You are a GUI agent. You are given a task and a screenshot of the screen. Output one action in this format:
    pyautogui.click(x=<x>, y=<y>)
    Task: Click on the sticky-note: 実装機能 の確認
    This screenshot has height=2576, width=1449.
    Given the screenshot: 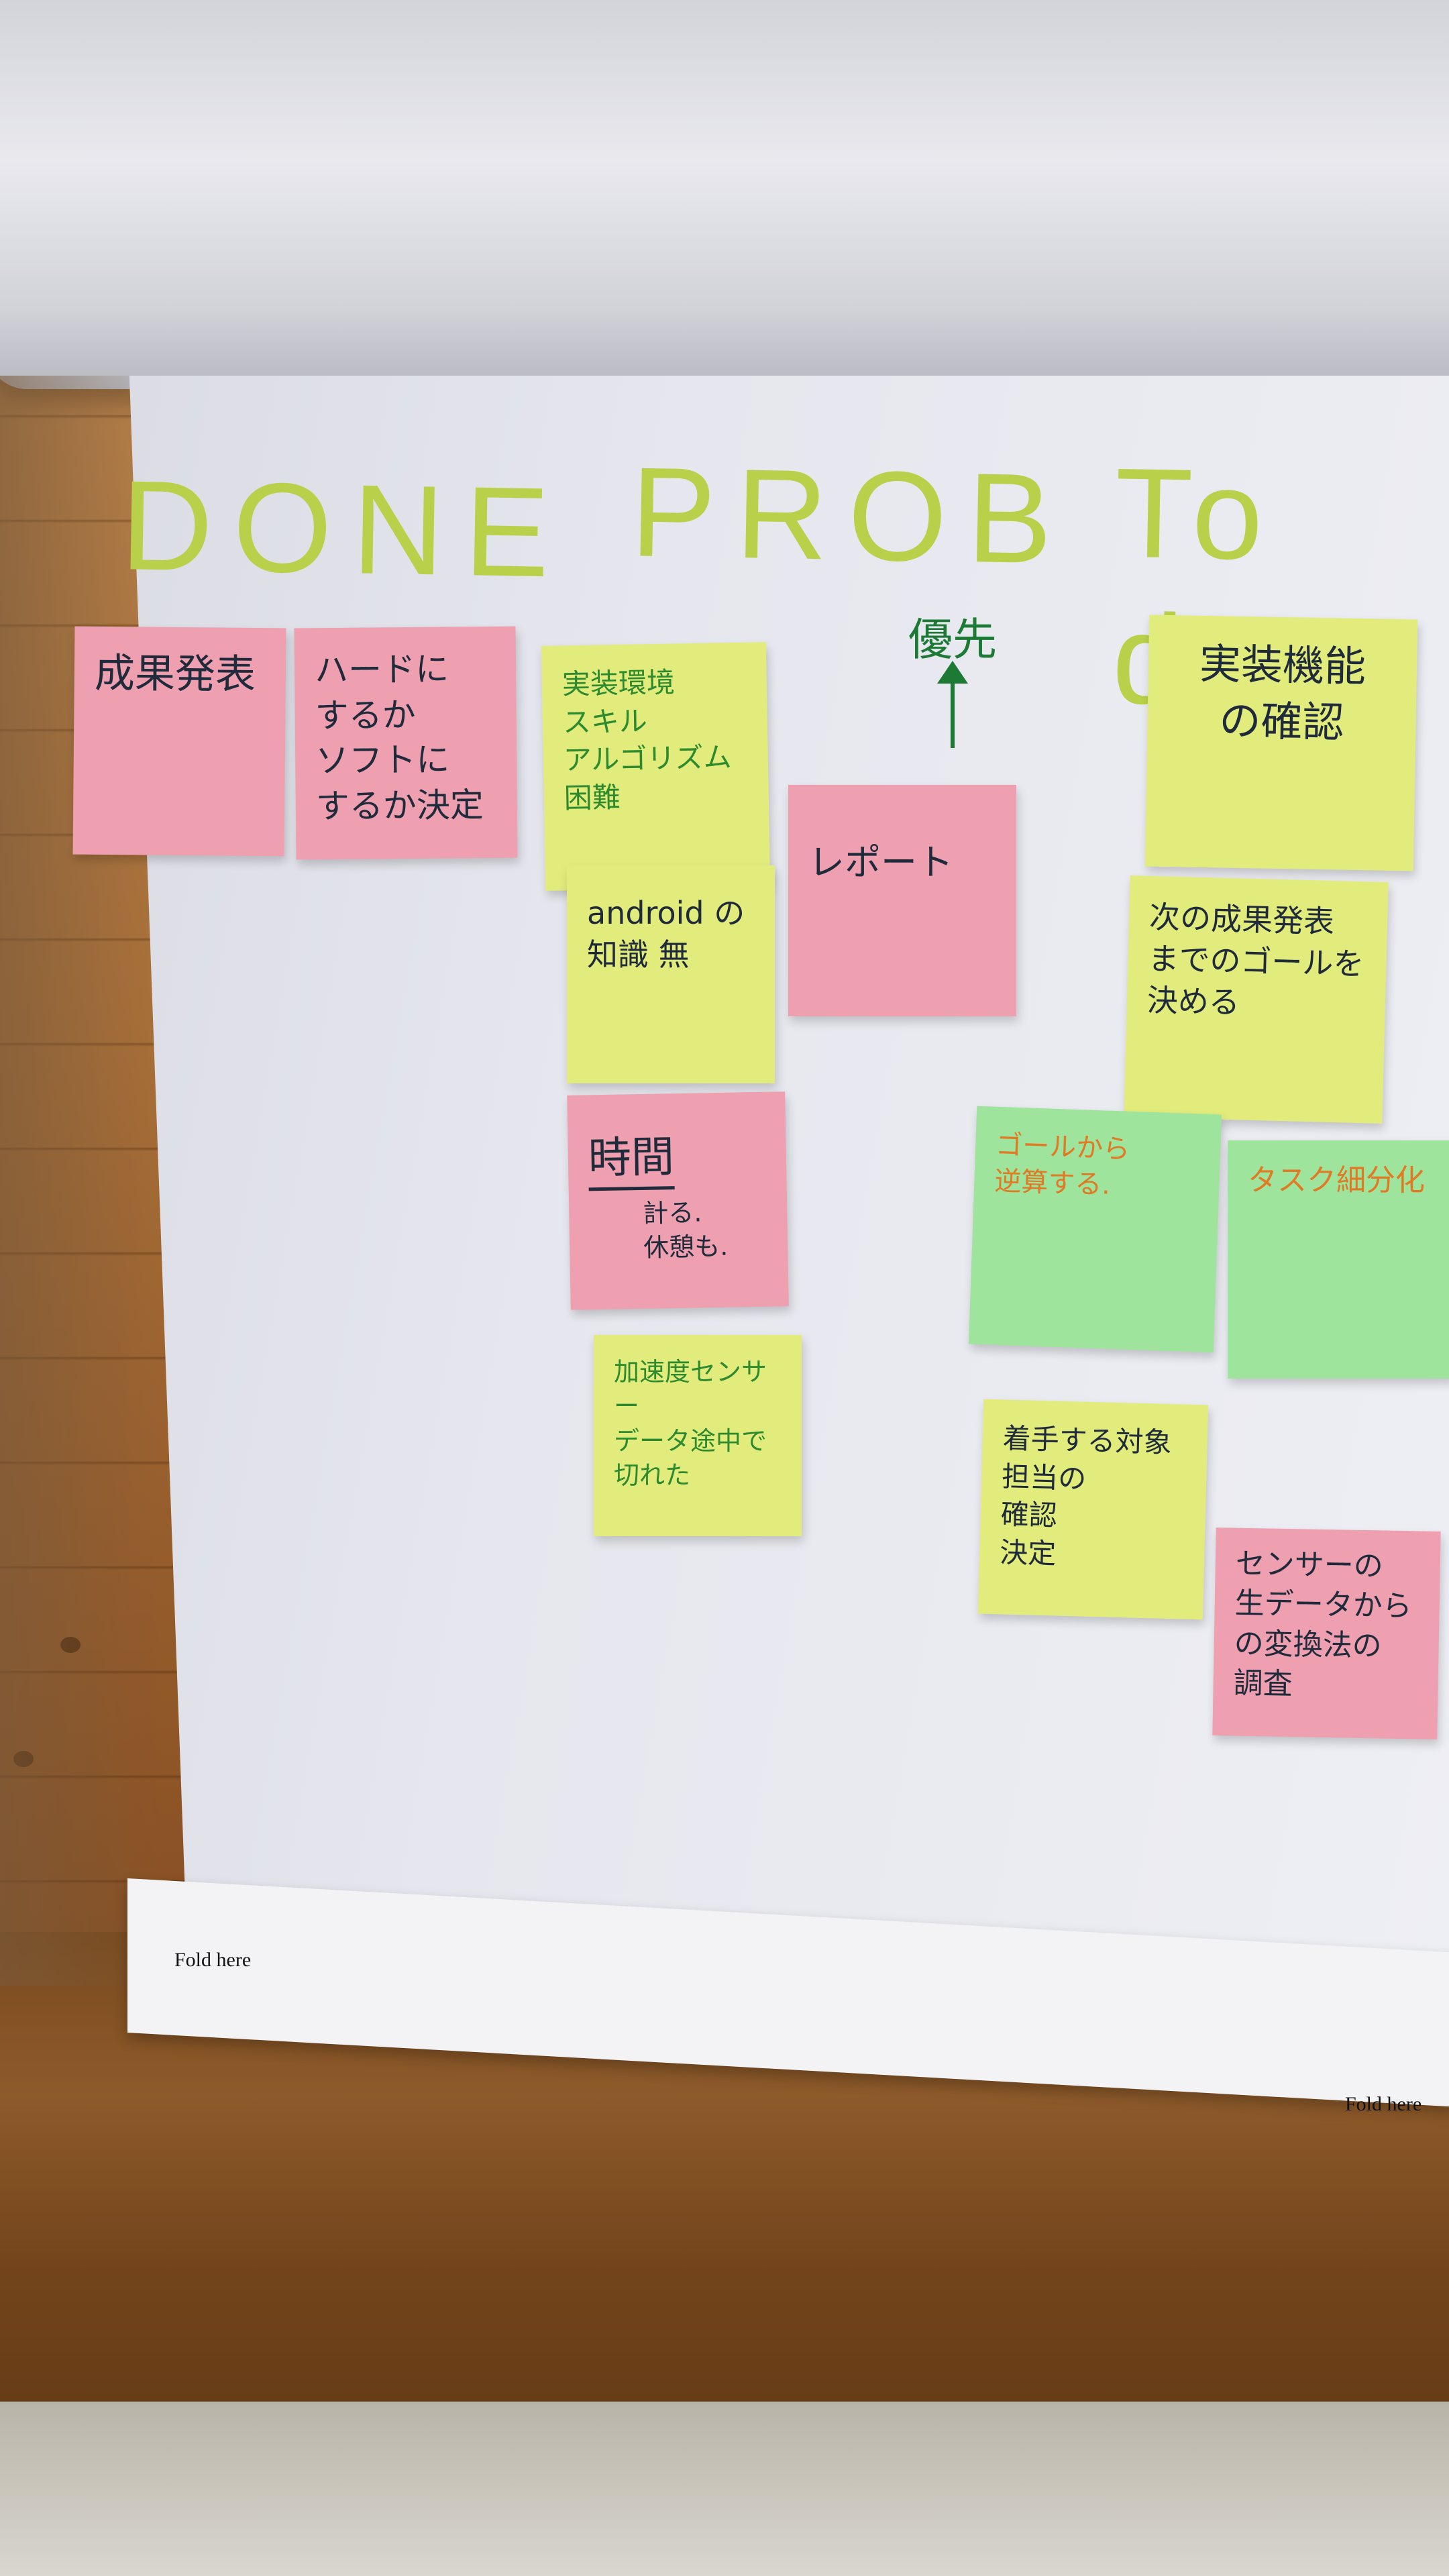 What is the action you would take?
    pyautogui.click(x=1281, y=742)
    